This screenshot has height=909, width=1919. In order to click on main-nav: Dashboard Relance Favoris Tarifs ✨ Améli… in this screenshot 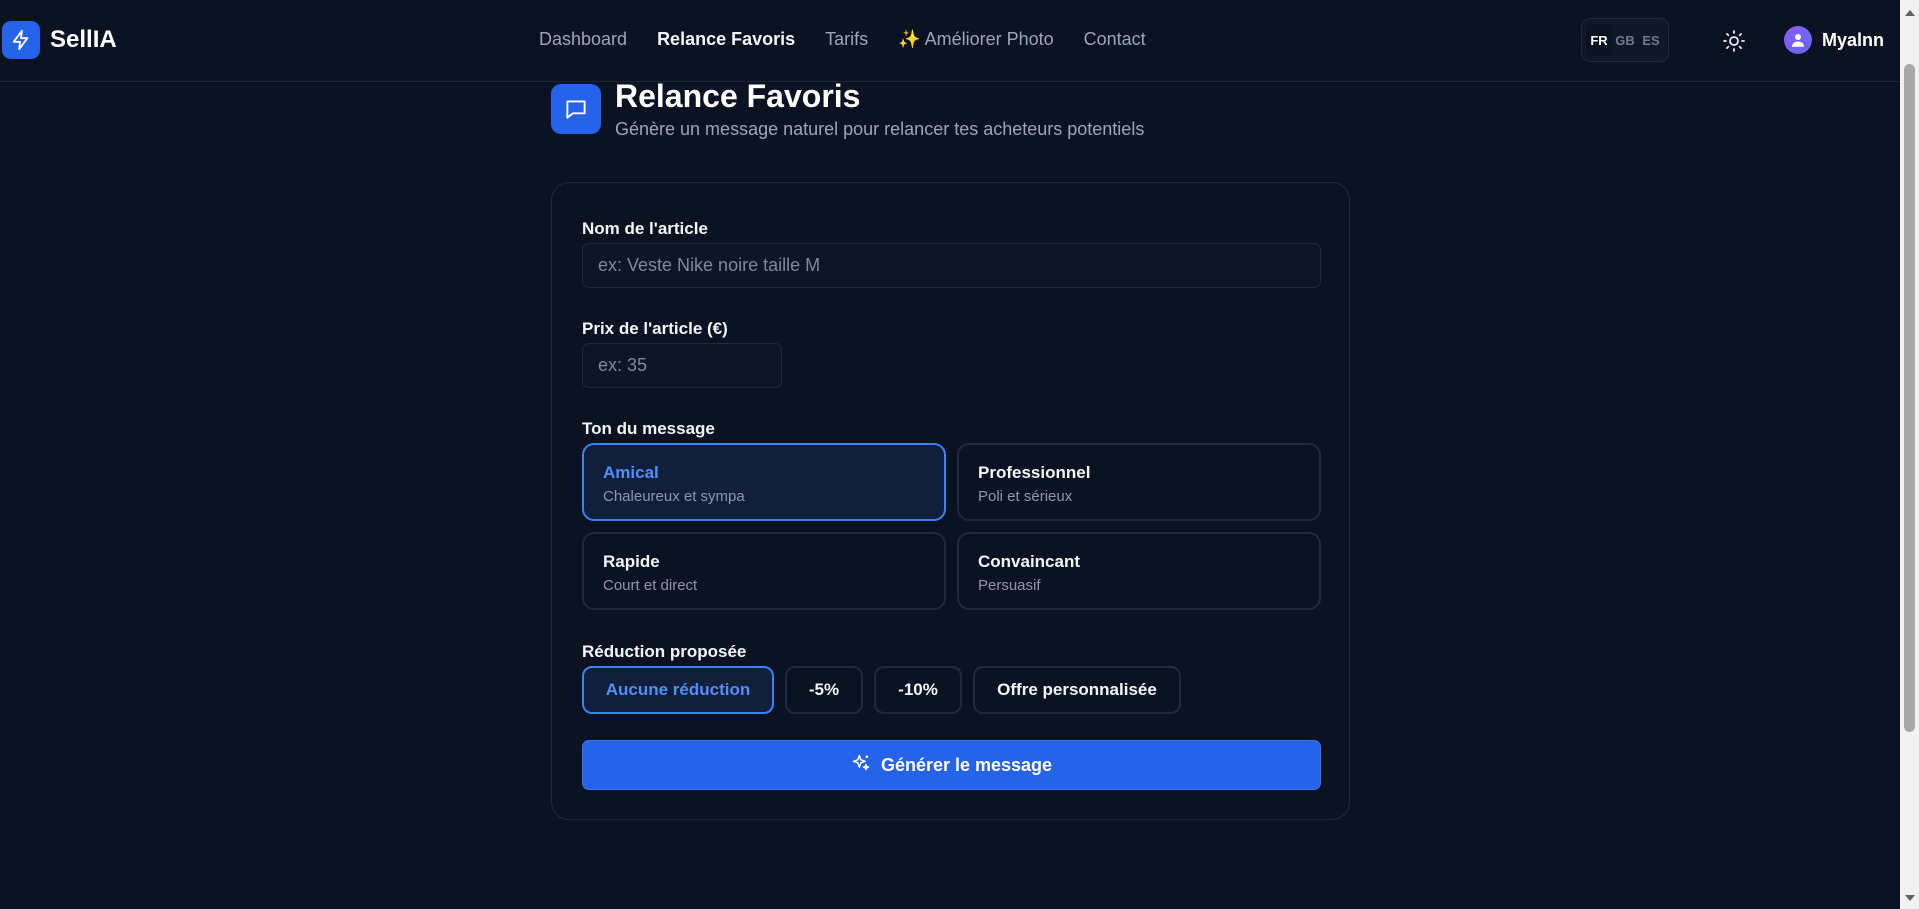, I will do `click(842, 39)`.